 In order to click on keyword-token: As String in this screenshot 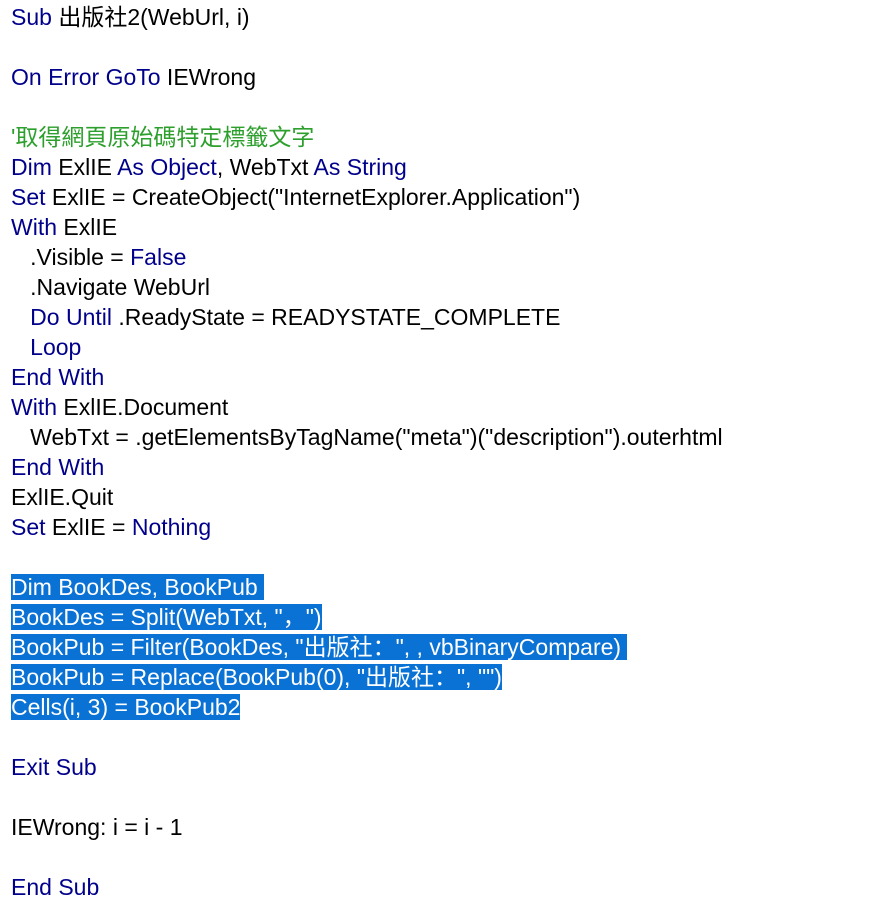, I will do `click(360, 167)`.